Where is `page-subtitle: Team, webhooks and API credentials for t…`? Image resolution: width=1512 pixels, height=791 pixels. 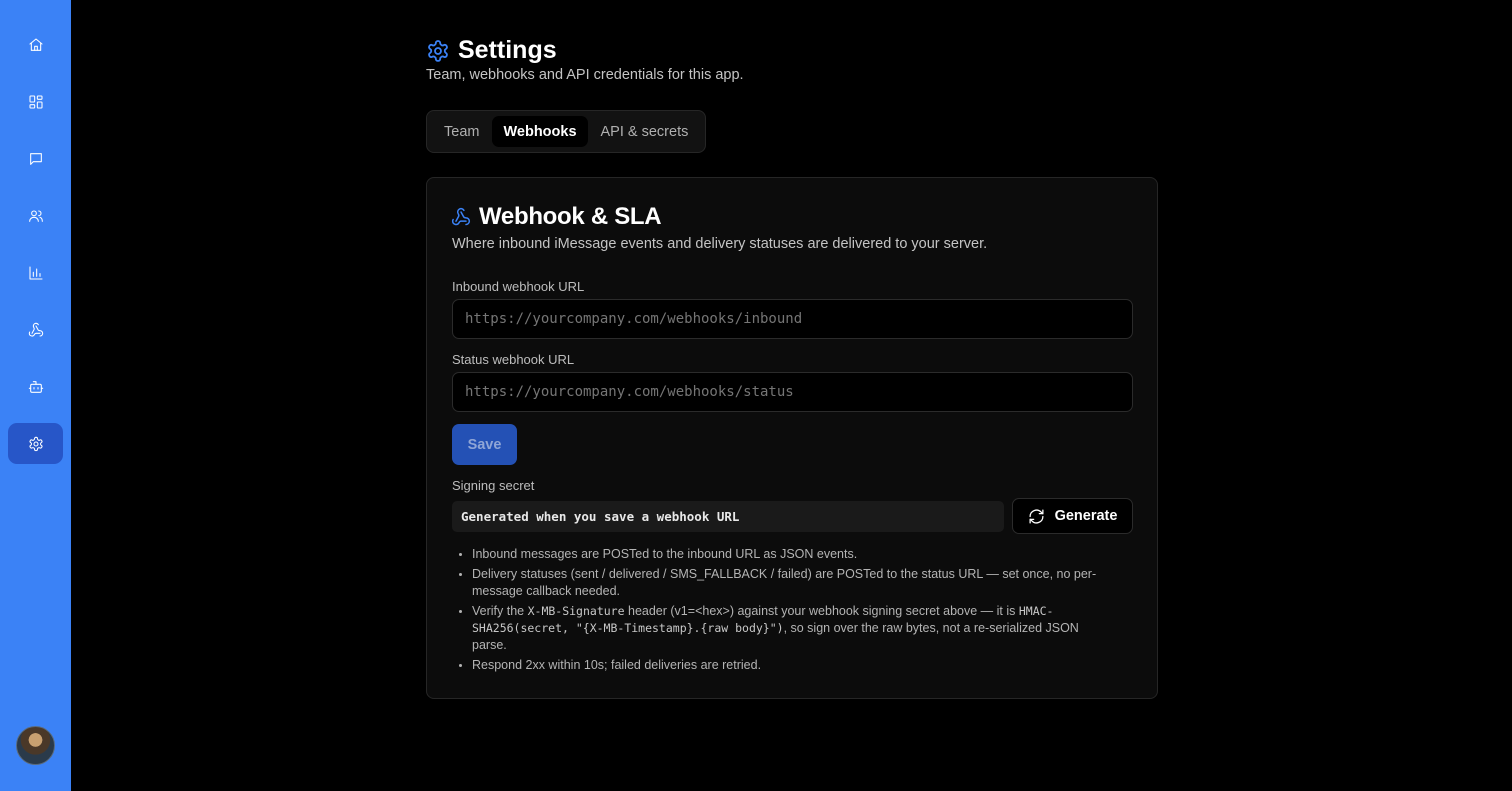
page-subtitle: Team, webhooks and API credentials for t… is located at coordinates (585, 75).